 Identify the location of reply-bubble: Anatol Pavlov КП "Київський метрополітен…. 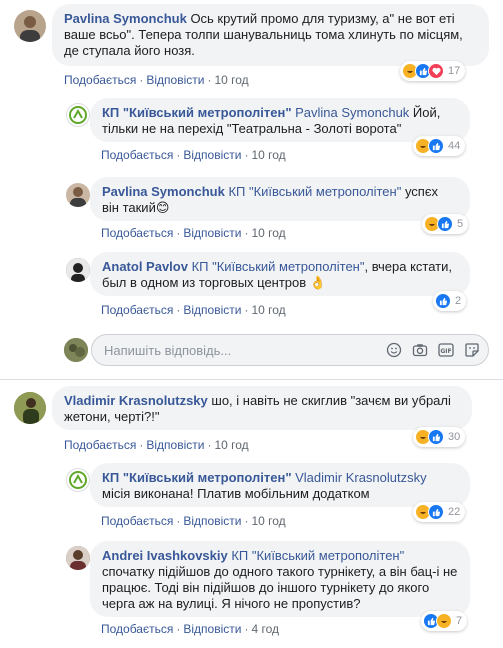
(280, 274).